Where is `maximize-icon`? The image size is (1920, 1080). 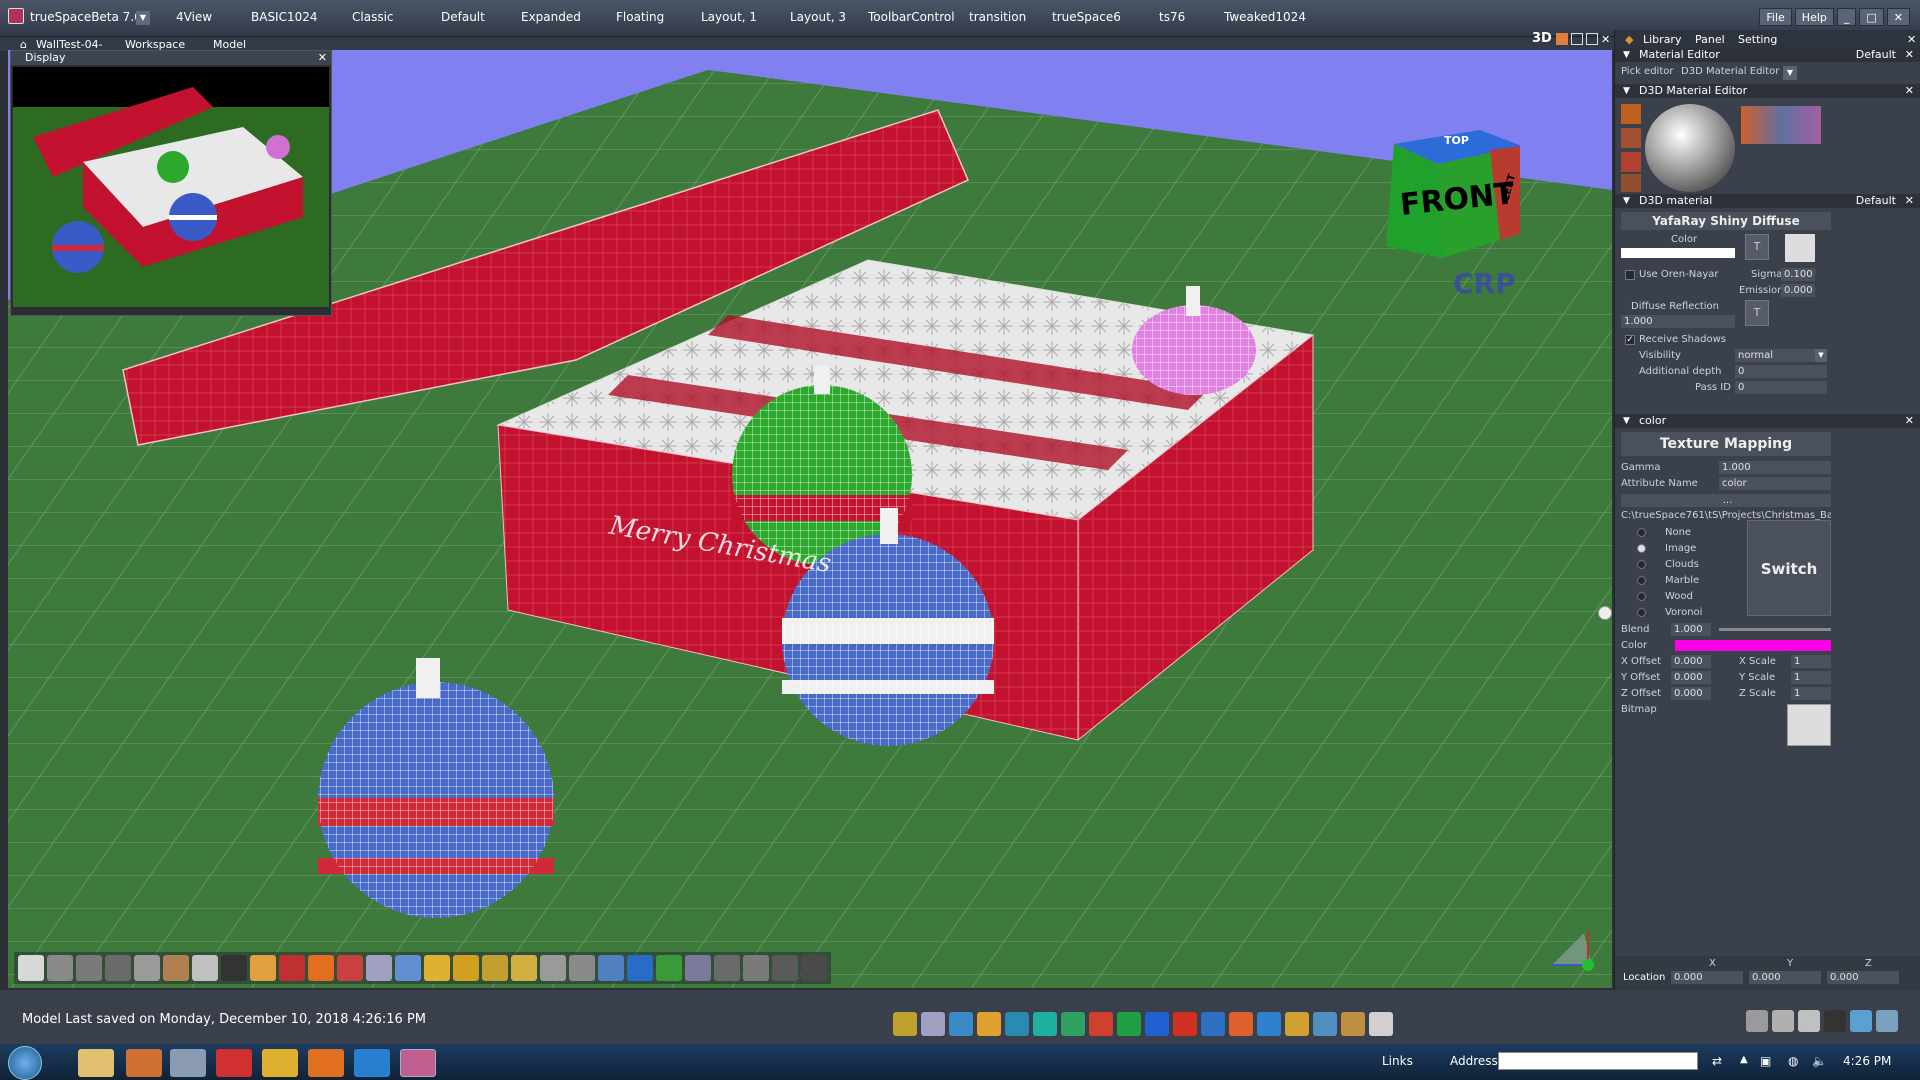
maximize-icon is located at coordinates (1577, 39).